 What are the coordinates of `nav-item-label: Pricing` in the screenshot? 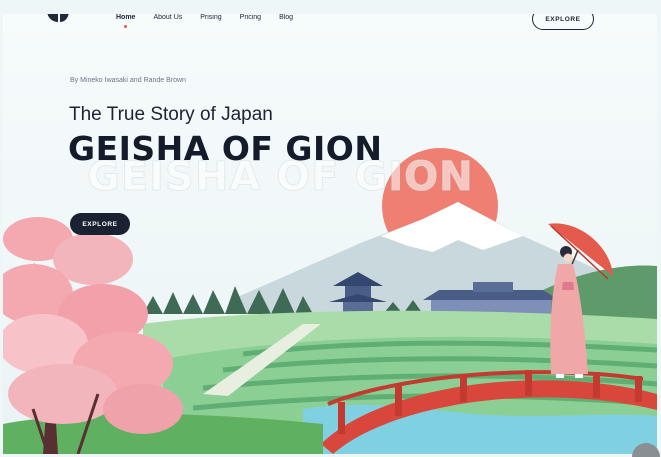 It's located at (250, 17).